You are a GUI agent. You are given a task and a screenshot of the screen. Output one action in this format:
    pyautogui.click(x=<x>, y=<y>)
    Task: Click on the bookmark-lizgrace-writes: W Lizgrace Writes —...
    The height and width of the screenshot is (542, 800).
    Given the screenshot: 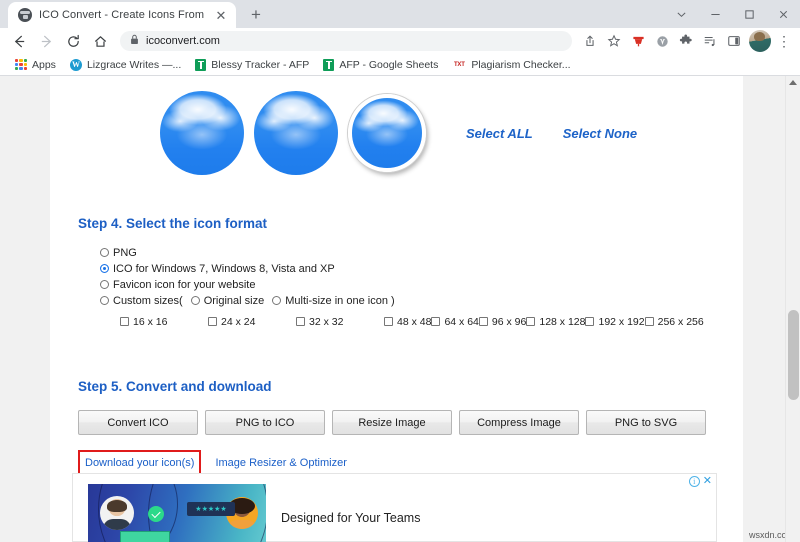 What is the action you would take?
    pyautogui.click(x=125, y=64)
    